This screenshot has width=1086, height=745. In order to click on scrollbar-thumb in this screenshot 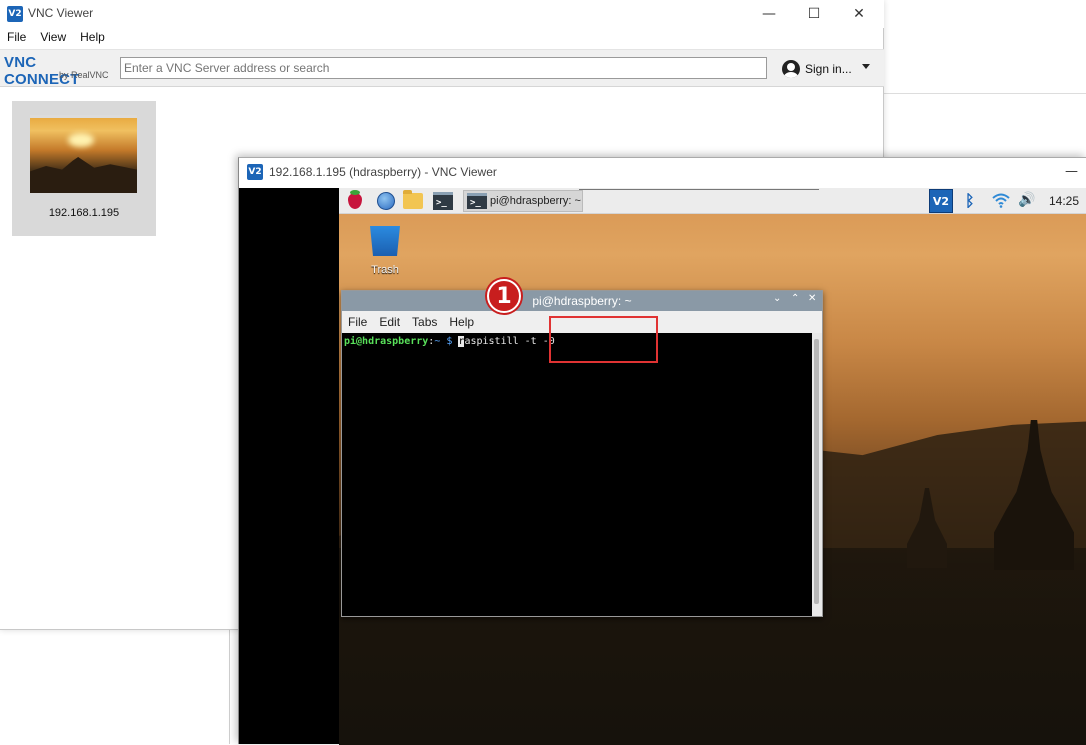, I will do `click(816, 471)`.